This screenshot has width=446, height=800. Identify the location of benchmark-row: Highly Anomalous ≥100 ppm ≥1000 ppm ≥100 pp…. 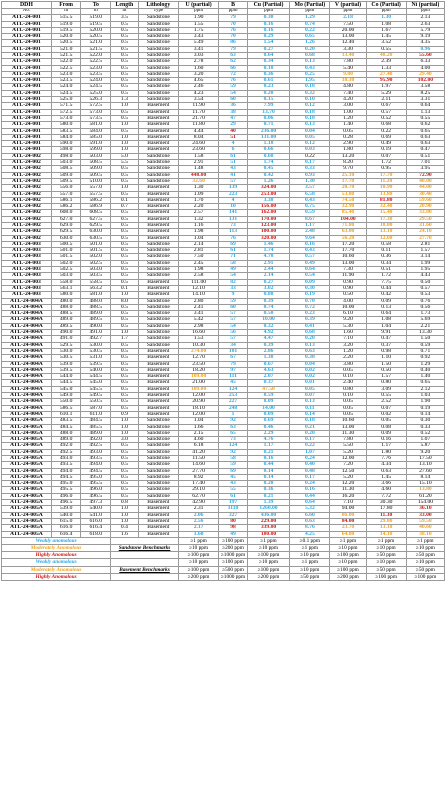
(223, 555).